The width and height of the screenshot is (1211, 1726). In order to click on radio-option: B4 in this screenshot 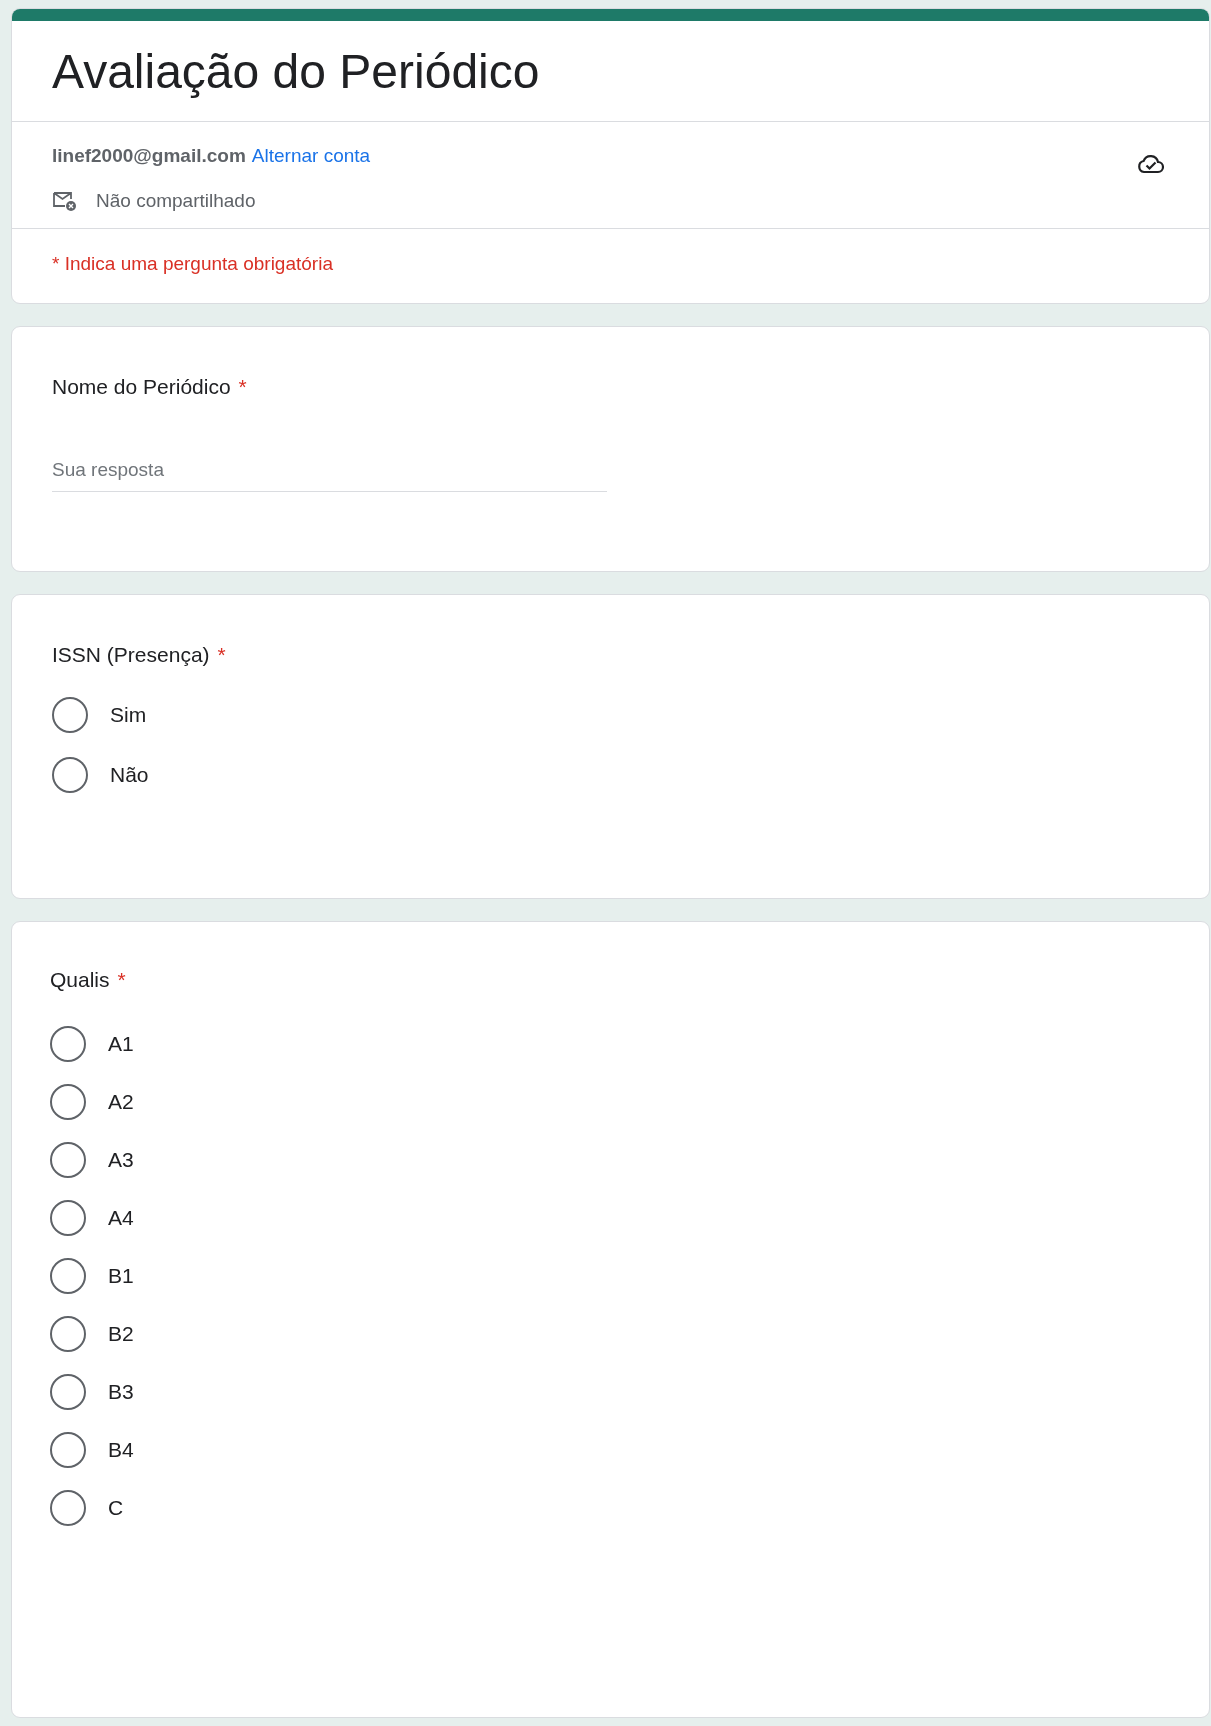, I will do `click(92, 1449)`.